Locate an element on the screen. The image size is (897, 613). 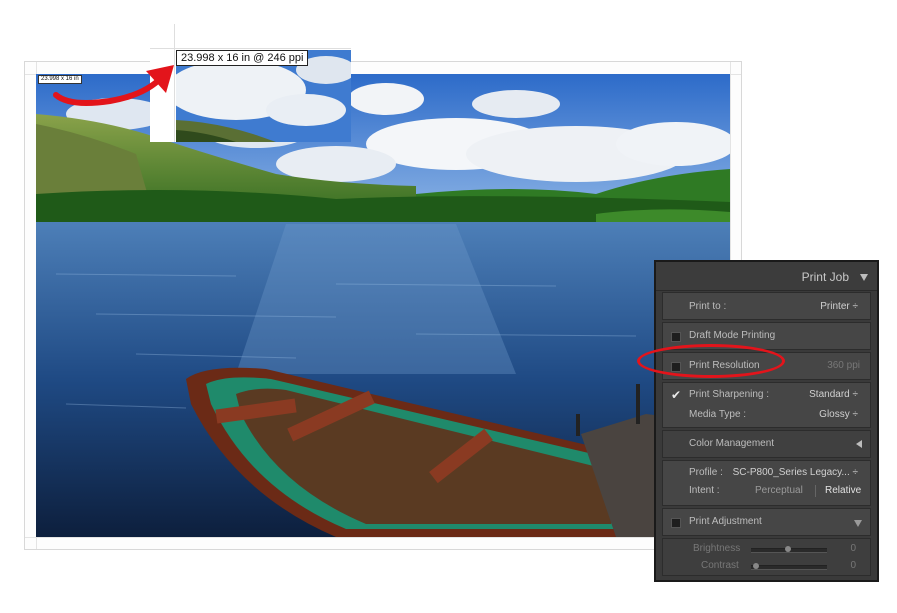
adjustment-sliders: Brightness 0 Contrast 0 is located at coordinates (766, 557).